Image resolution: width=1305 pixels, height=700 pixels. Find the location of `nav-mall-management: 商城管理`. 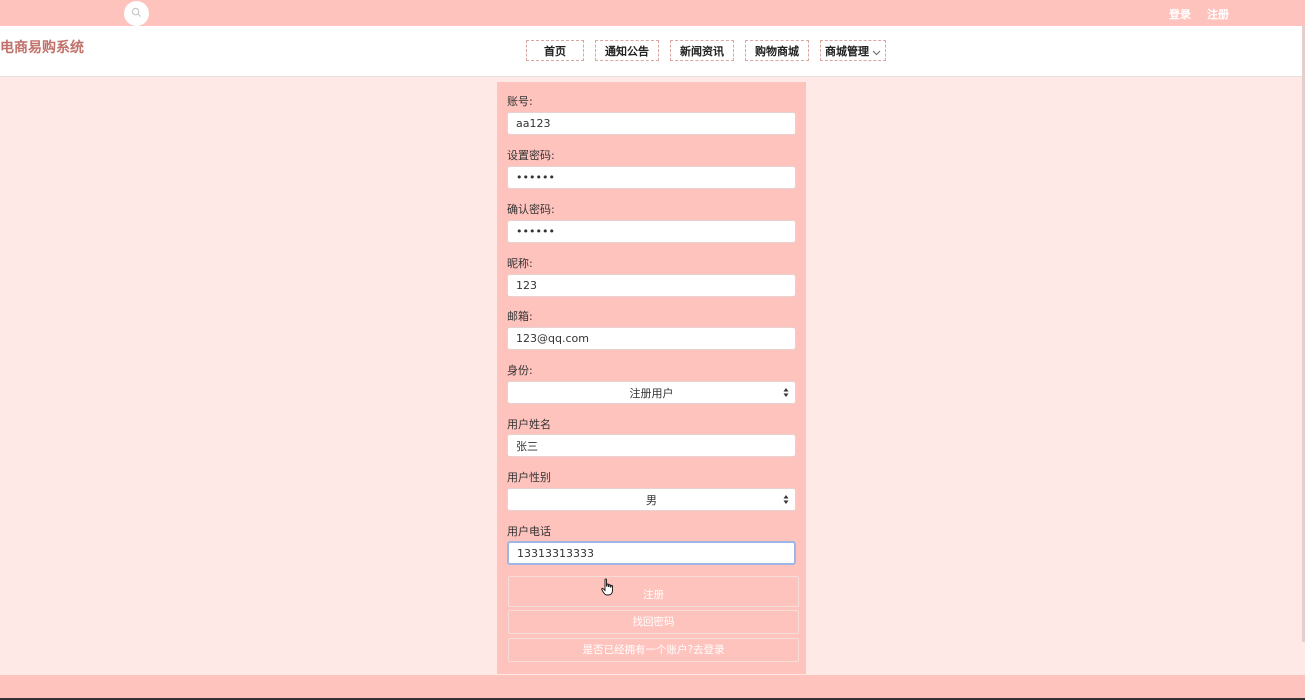

nav-mall-management: 商城管理 is located at coordinates (853, 50).